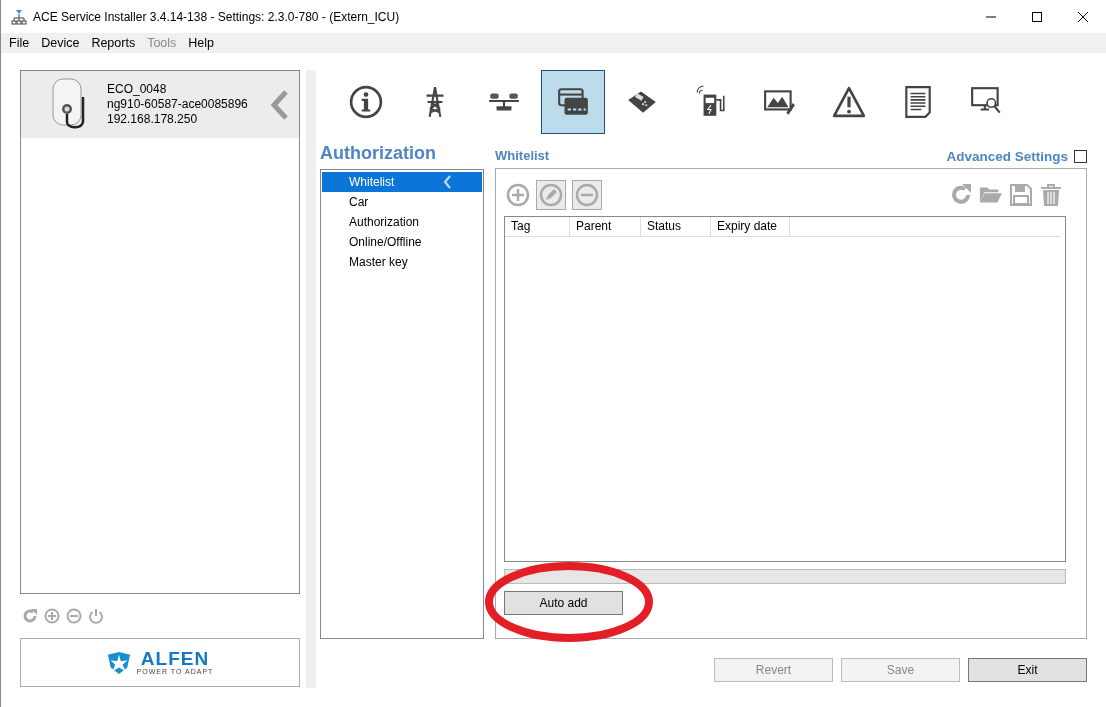 The width and height of the screenshot is (1106, 707). I want to click on category-tab, so click(573, 102).